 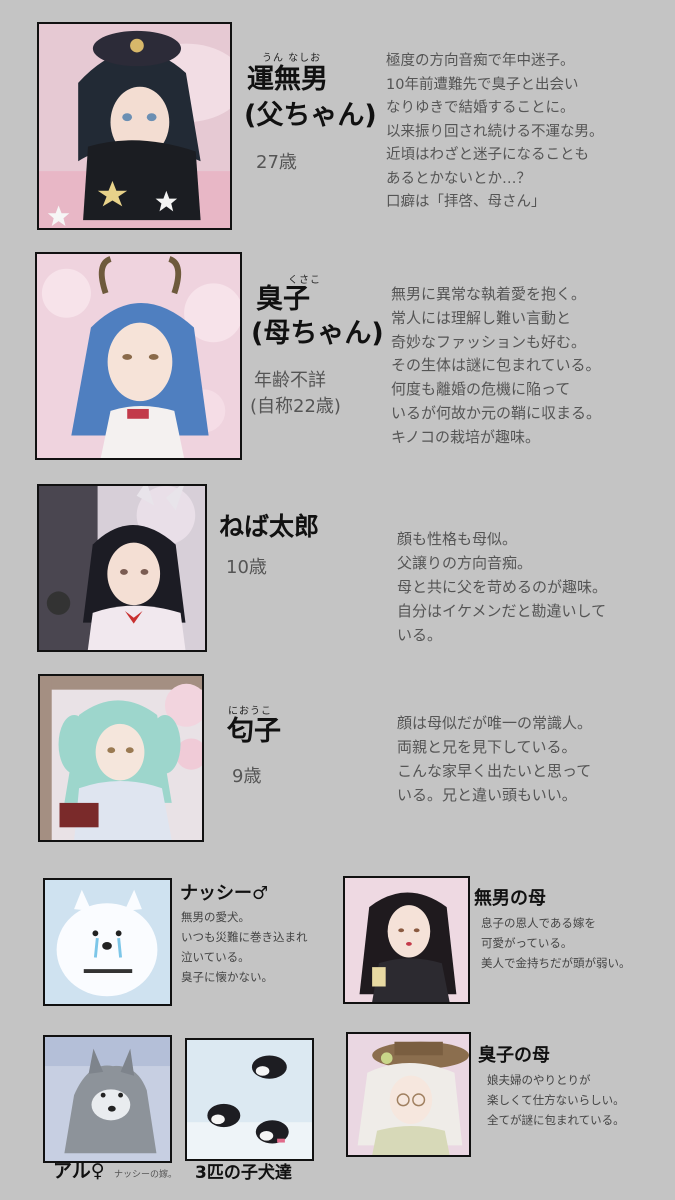 I want to click on desc-line: 泣いている。, so click(x=215, y=957).